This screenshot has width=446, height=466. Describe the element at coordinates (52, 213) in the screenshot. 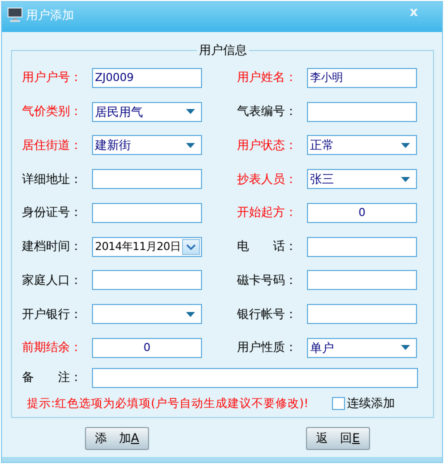

I see `field-label: 身份证号：` at that location.